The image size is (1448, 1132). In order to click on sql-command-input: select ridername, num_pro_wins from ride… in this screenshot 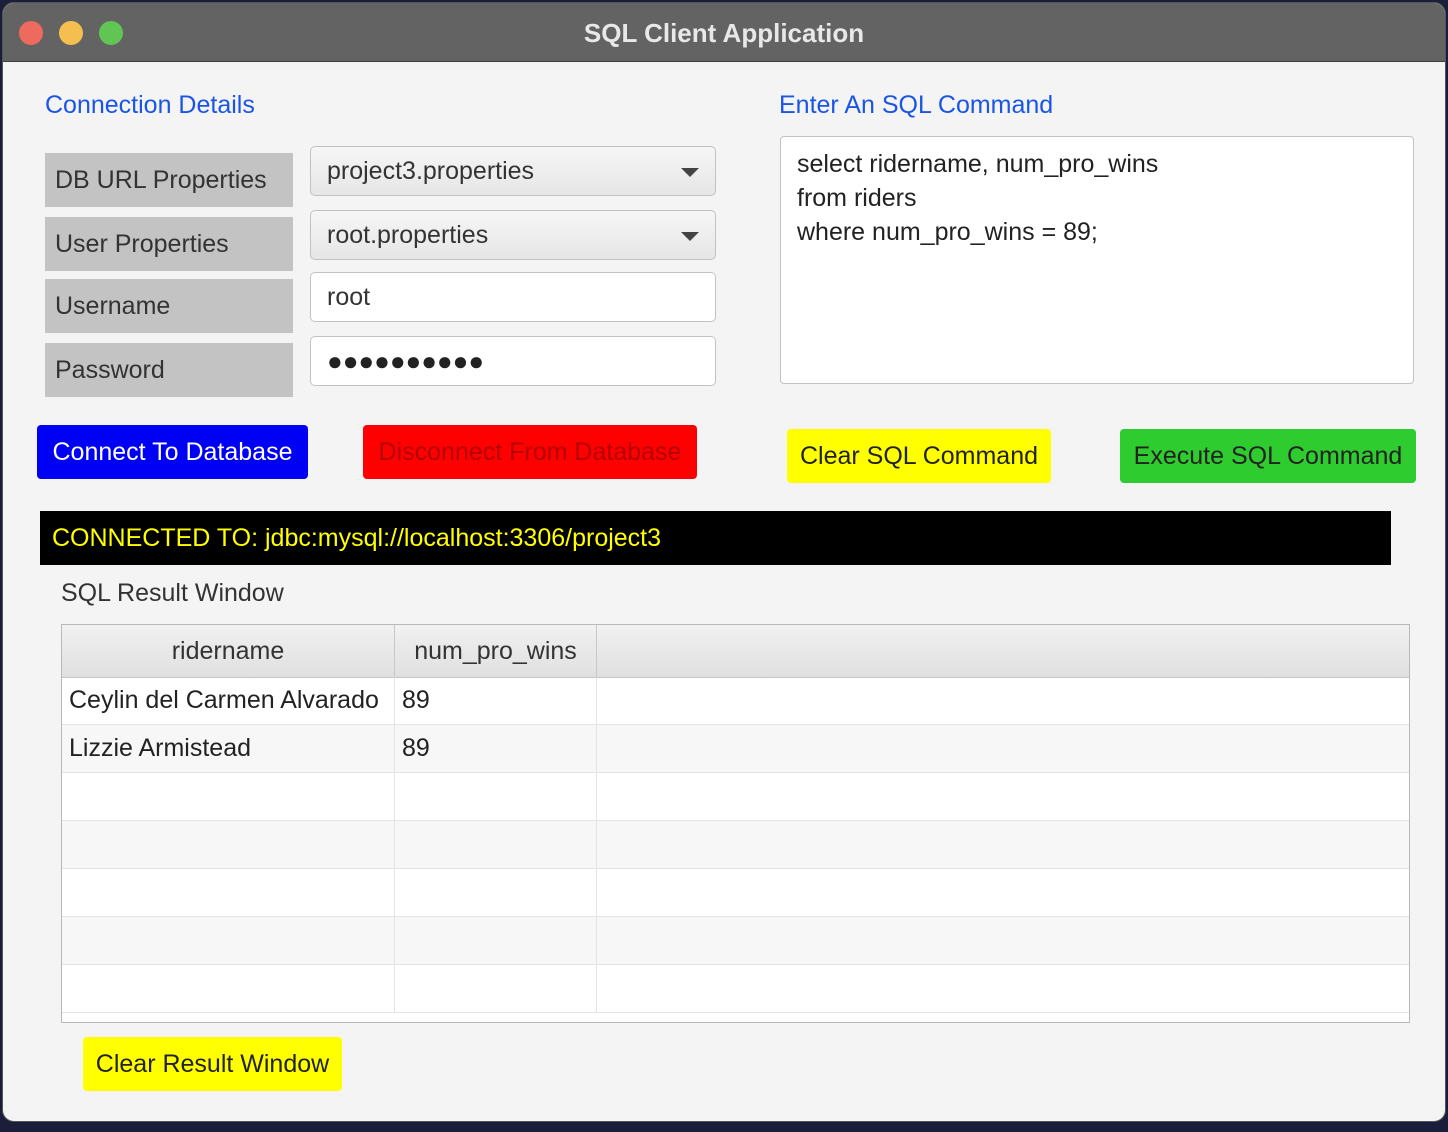, I will do `click(1097, 260)`.